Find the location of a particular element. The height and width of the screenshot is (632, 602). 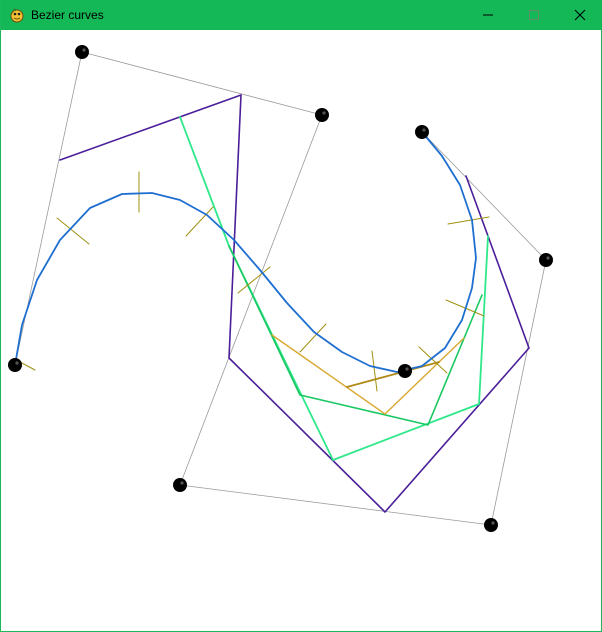

window-controls is located at coordinates (533, 15).